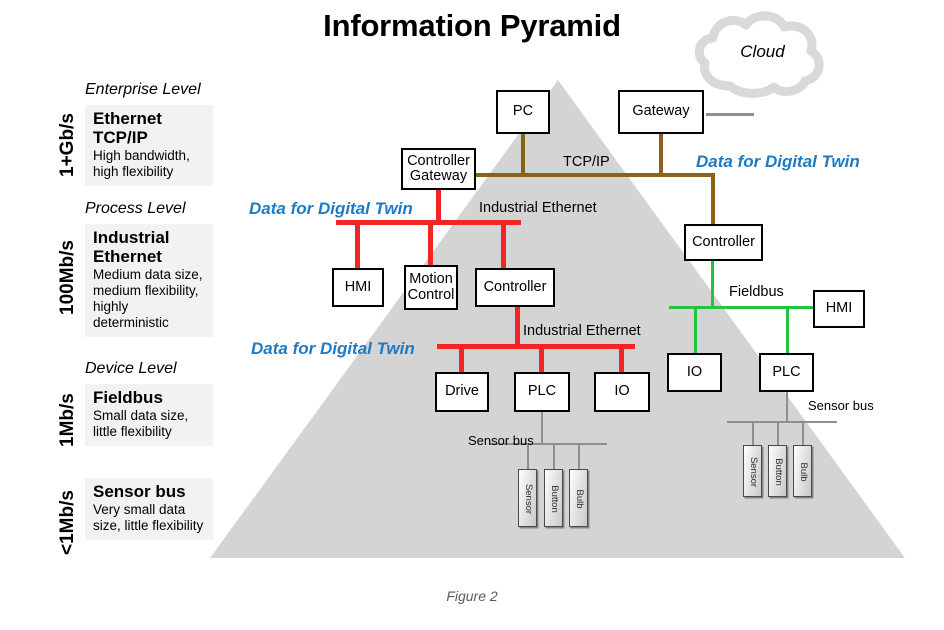 The height and width of the screenshot is (630, 944). I want to click on fieldbus-bus-line, so click(741, 307).